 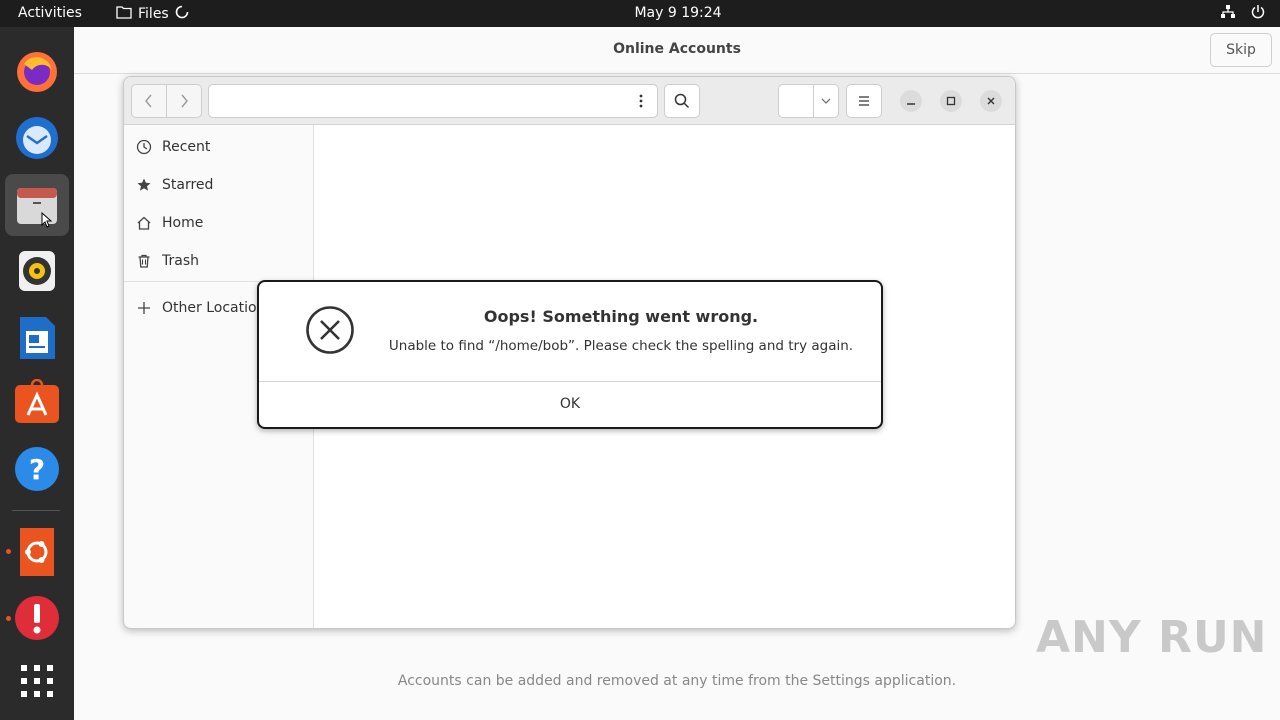 I want to click on chevron-left-icon, so click(x=148, y=101).